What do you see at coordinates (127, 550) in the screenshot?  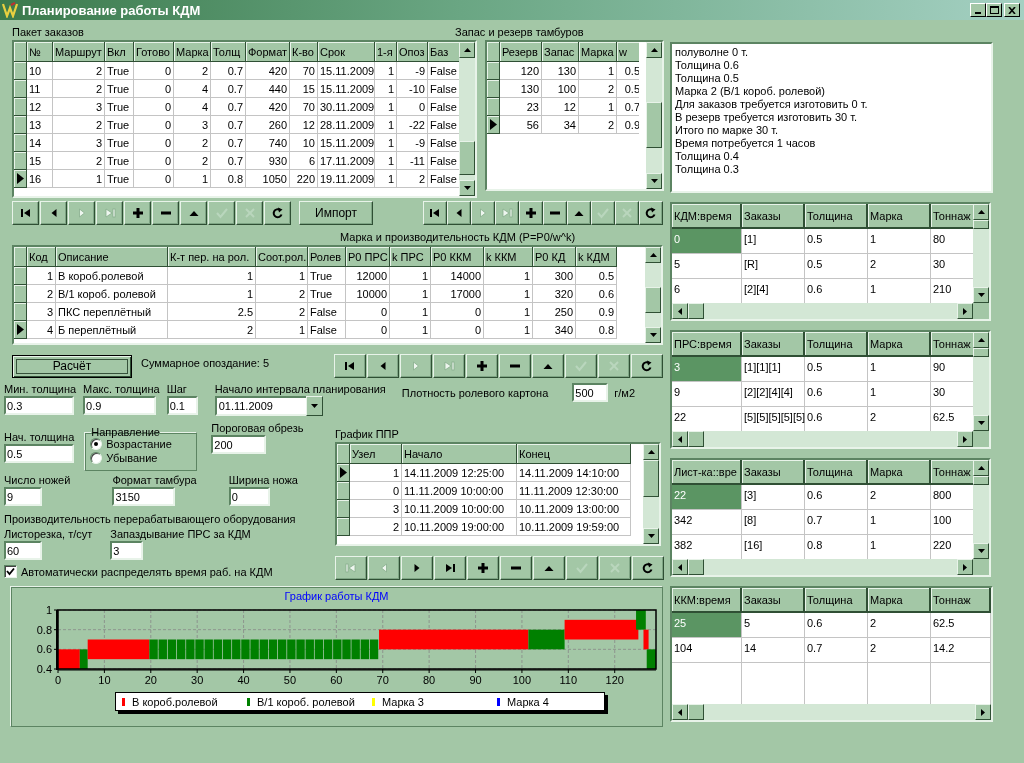 I see `prs-delay-field: 3` at bounding box center [127, 550].